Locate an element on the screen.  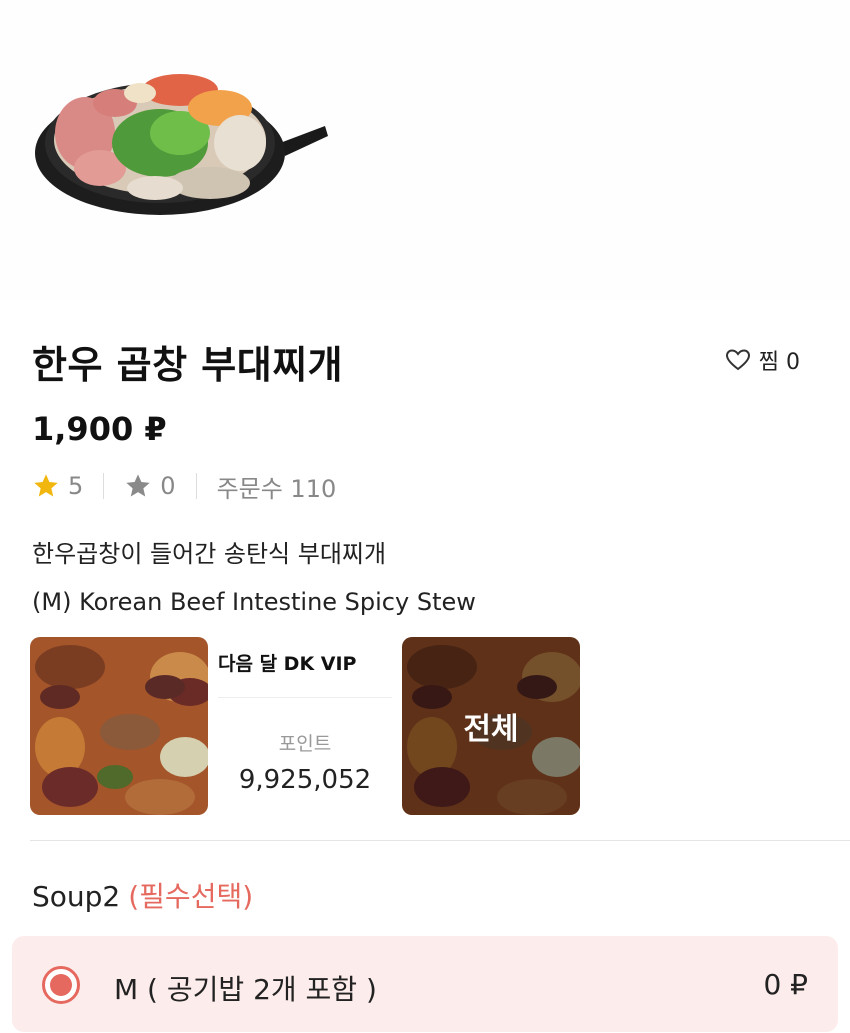
product-title: 한우 곱창 부대찌개 is located at coordinates (188, 365).